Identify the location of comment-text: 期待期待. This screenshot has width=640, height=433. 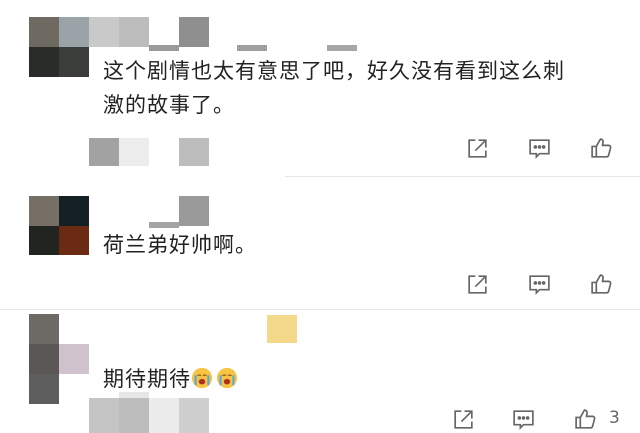
(172, 379).